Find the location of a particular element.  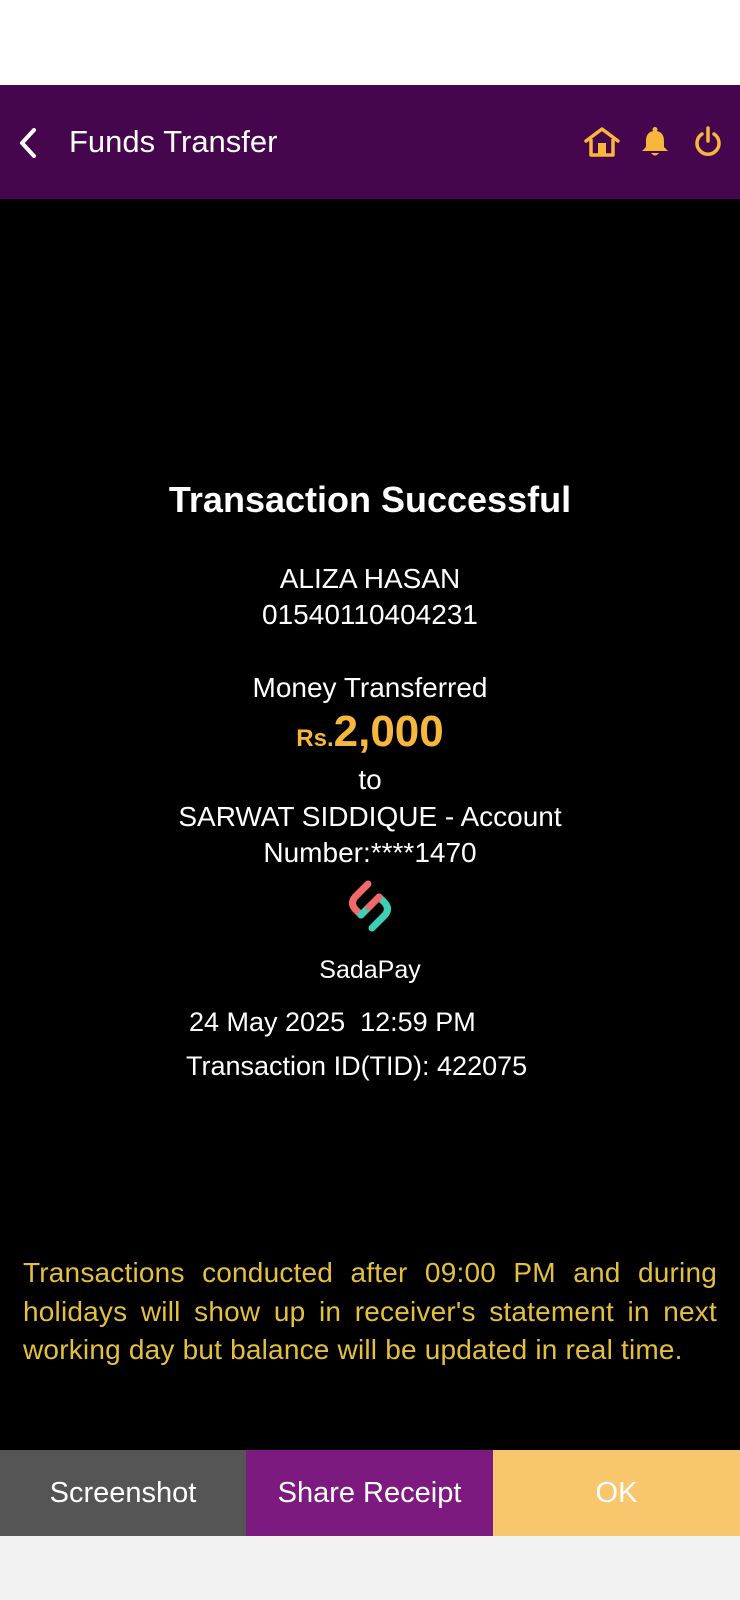

sadapay-logo-icon is located at coordinates (370, 906).